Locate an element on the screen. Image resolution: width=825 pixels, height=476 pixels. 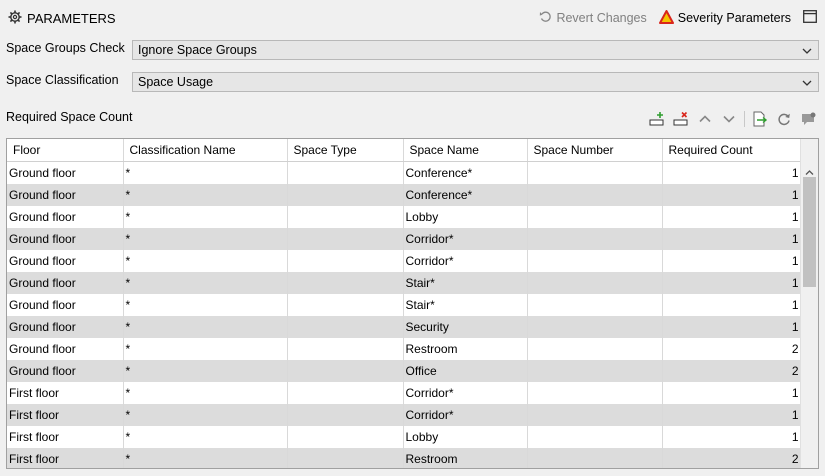
column-header-required-count: Required Count is located at coordinates (732, 150).